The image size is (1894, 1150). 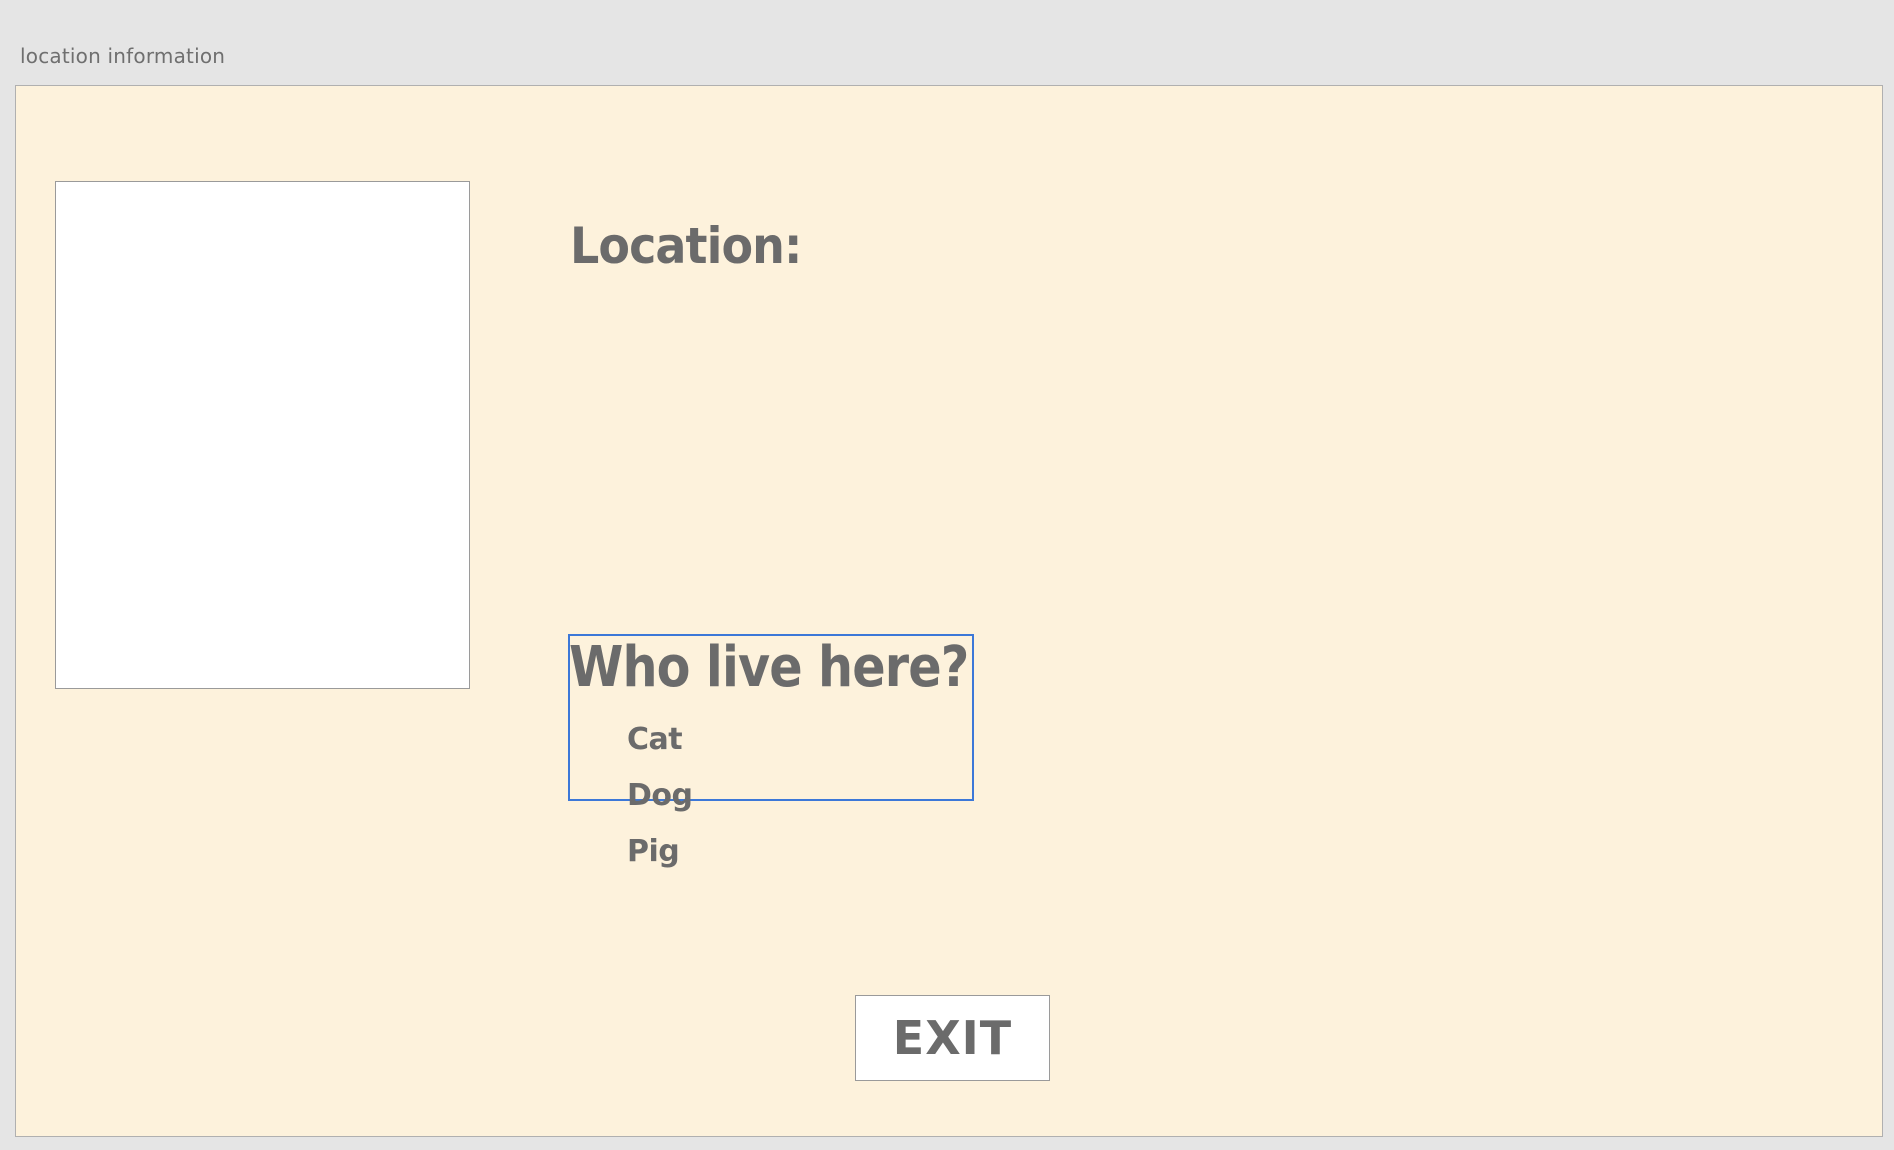 I want to click on resident-item-pig: Pig, so click(x=653, y=851).